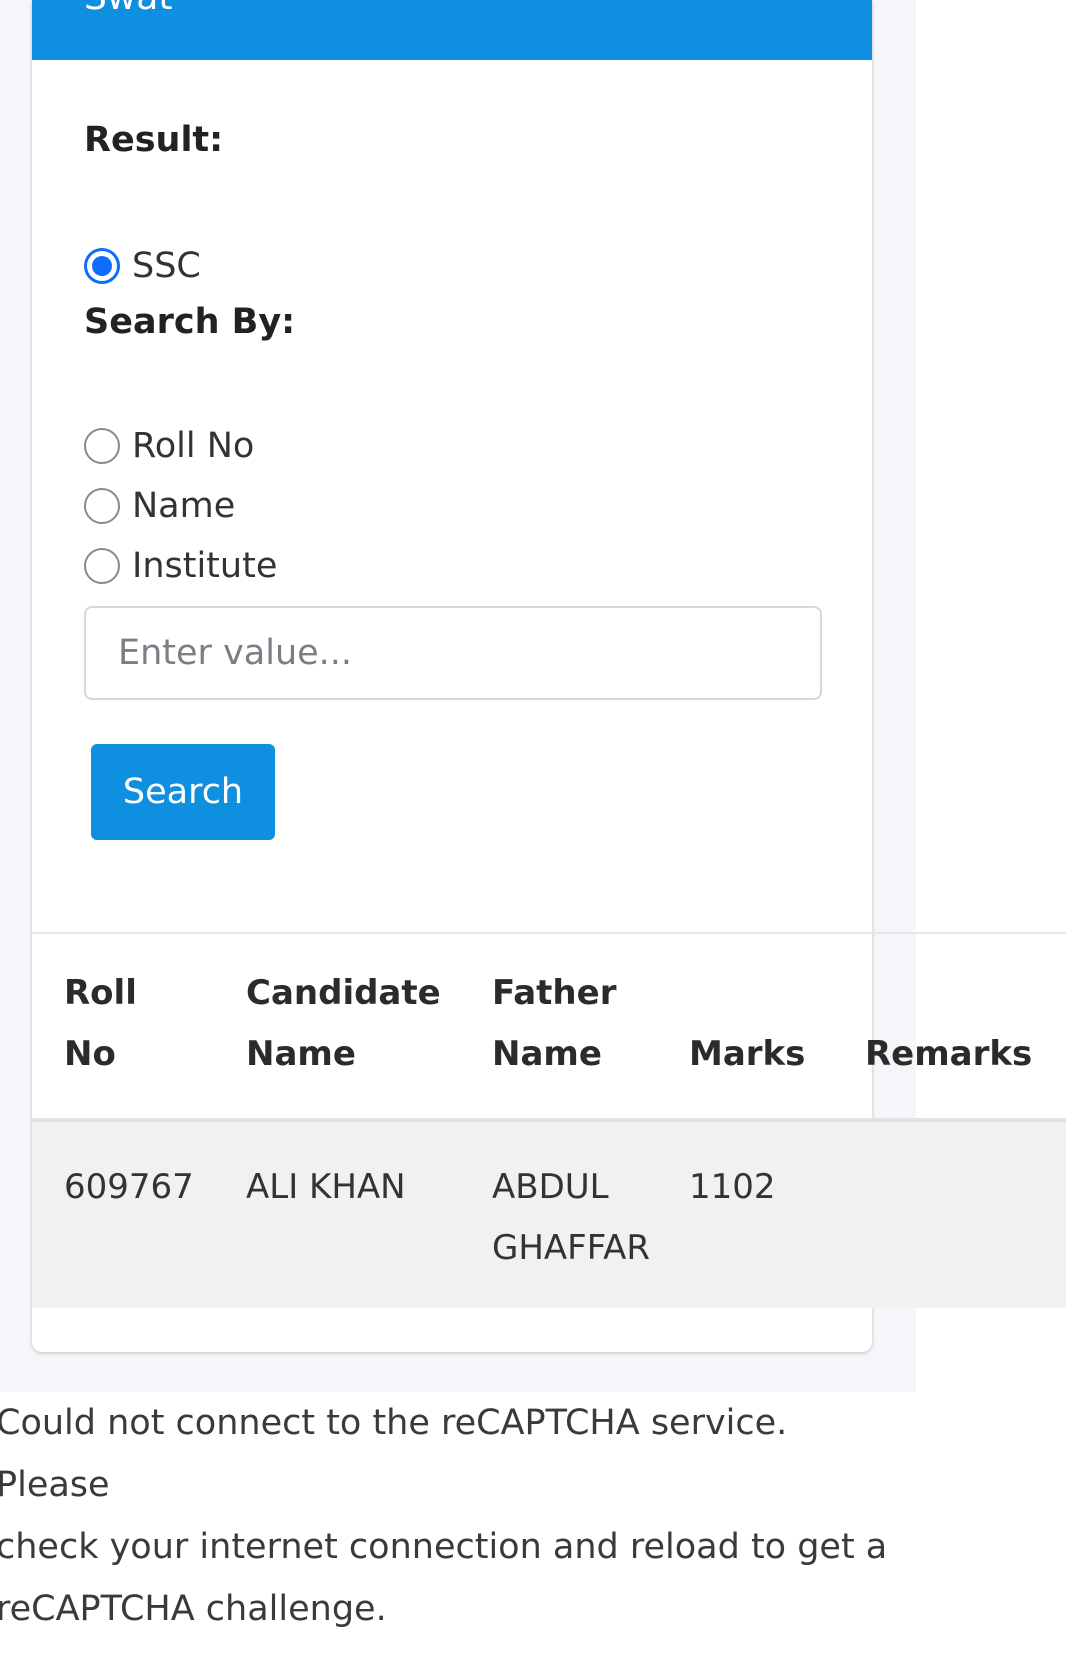 The height and width of the screenshot is (1676, 1080). Describe the element at coordinates (547, 1054) in the screenshot. I see `header-father-line2: Name` at that location.